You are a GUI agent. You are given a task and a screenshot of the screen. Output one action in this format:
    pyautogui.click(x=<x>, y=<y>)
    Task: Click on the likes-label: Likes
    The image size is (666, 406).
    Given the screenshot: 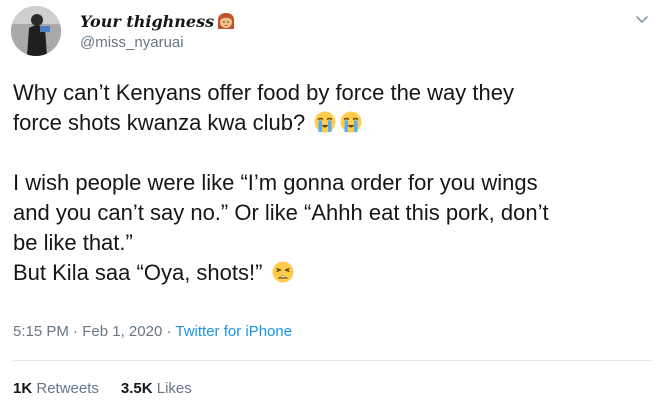 What is the action you would take?
    pyautogui.click(x=174, y=388)
    